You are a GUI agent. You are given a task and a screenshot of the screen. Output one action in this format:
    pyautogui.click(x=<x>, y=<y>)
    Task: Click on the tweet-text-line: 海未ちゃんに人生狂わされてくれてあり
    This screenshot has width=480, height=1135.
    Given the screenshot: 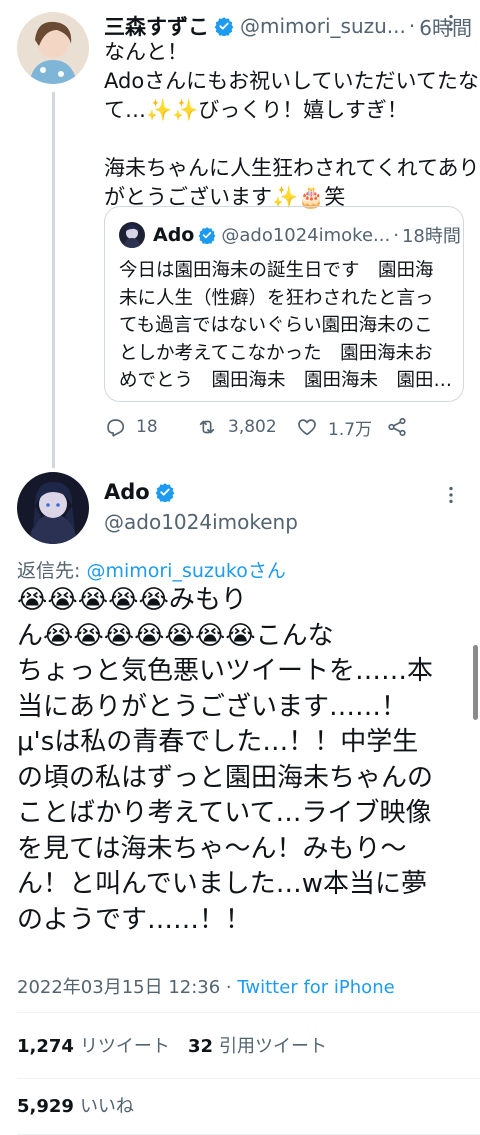 What is the action you would take?
    pyautogui.click(x=292, y=168)
    